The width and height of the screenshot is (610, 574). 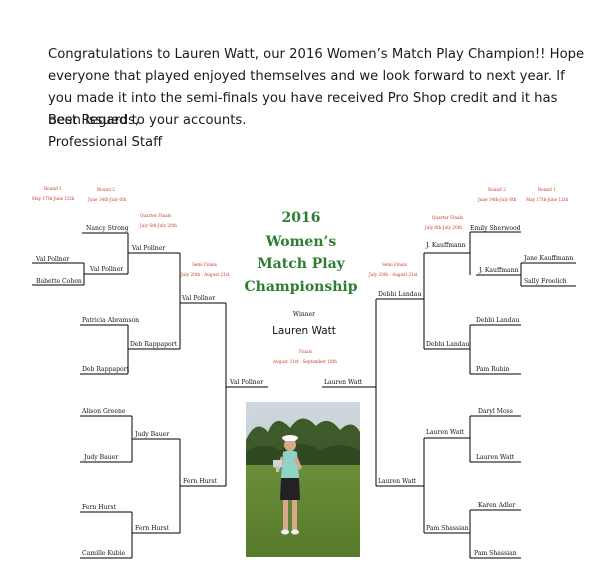 What do you see at coordinates (106, 189) in the screenshot?
I see `round2-left-label: Round 2` at bounding box center [106, 189].